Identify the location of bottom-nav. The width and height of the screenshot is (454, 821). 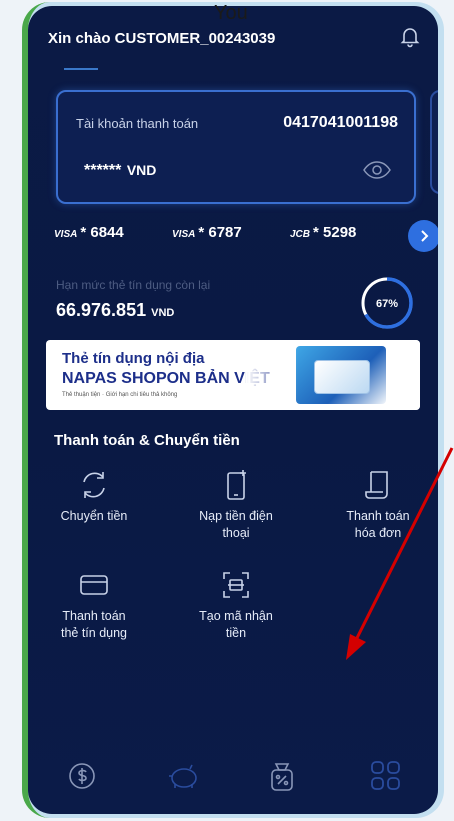
(233, 774).